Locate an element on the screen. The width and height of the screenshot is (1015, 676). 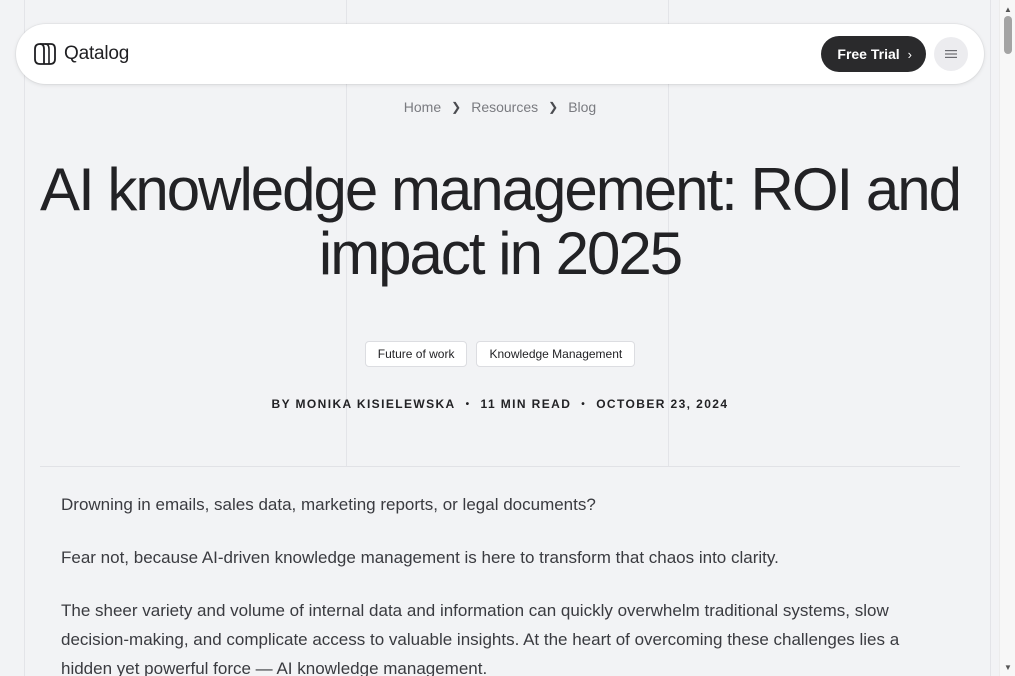
top-navbar: Qatalog Free Trial › is located at coordinates (500, 54).